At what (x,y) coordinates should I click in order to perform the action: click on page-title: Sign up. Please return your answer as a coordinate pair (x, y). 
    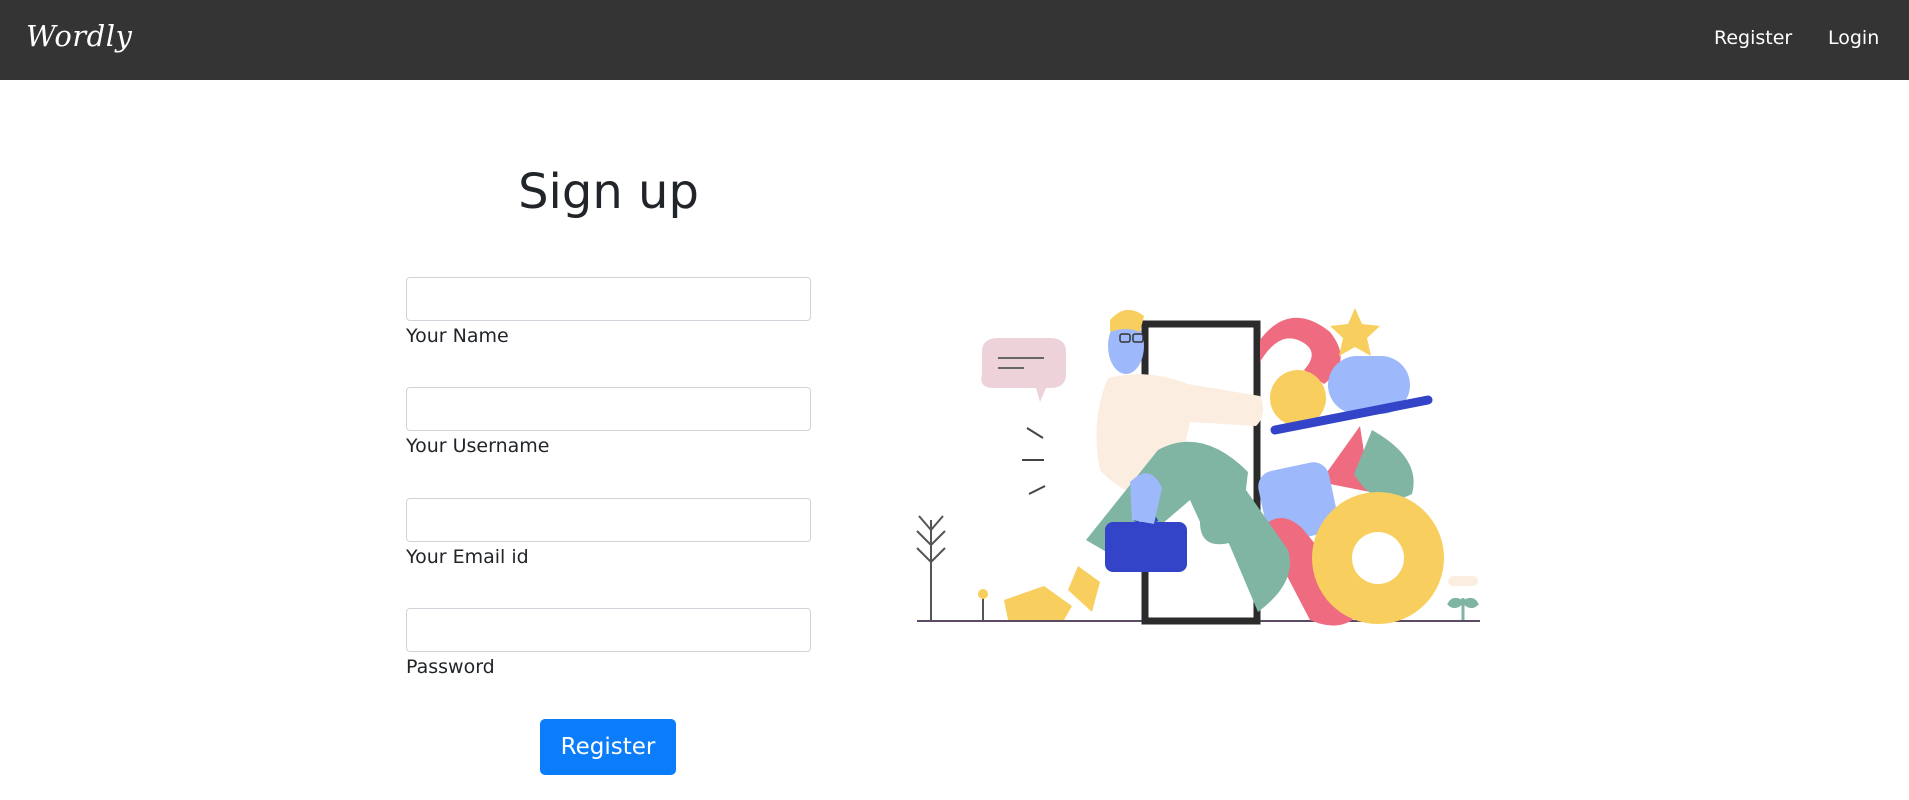
    Looking at the image, I should click on (608, 192).